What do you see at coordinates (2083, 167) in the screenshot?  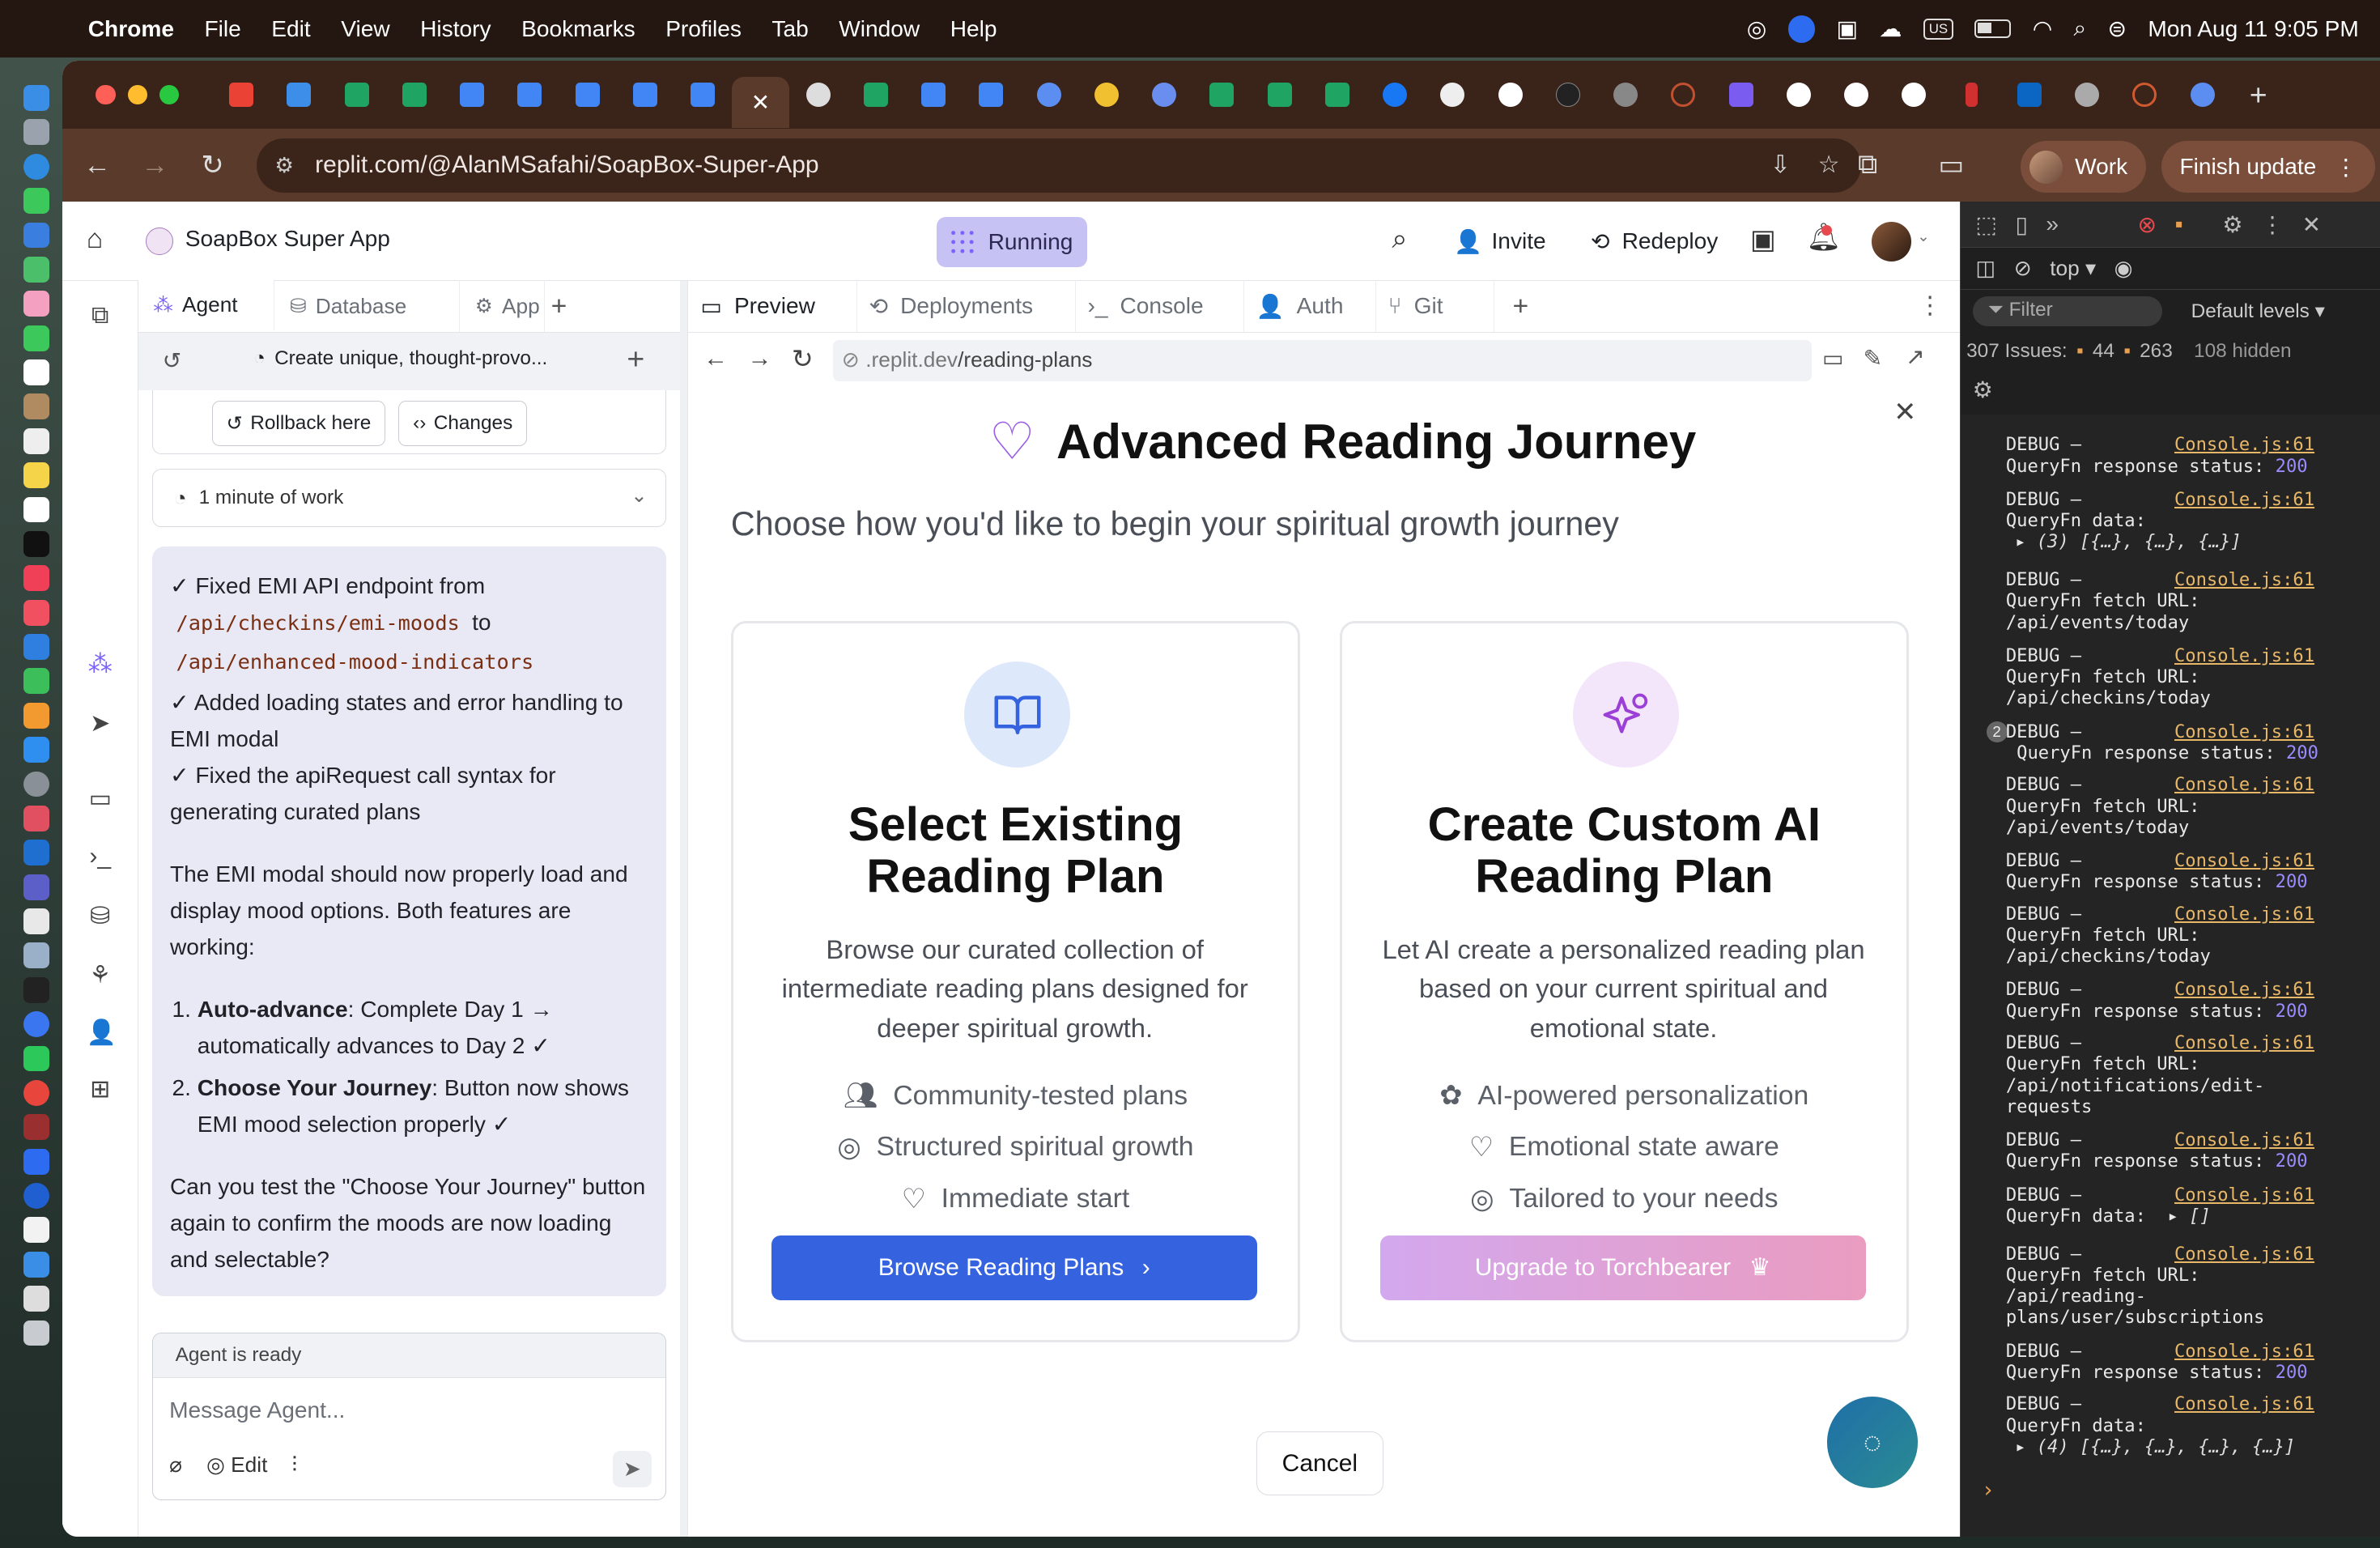 I see `profile-button: Work` at bounding box center [2083, 167].